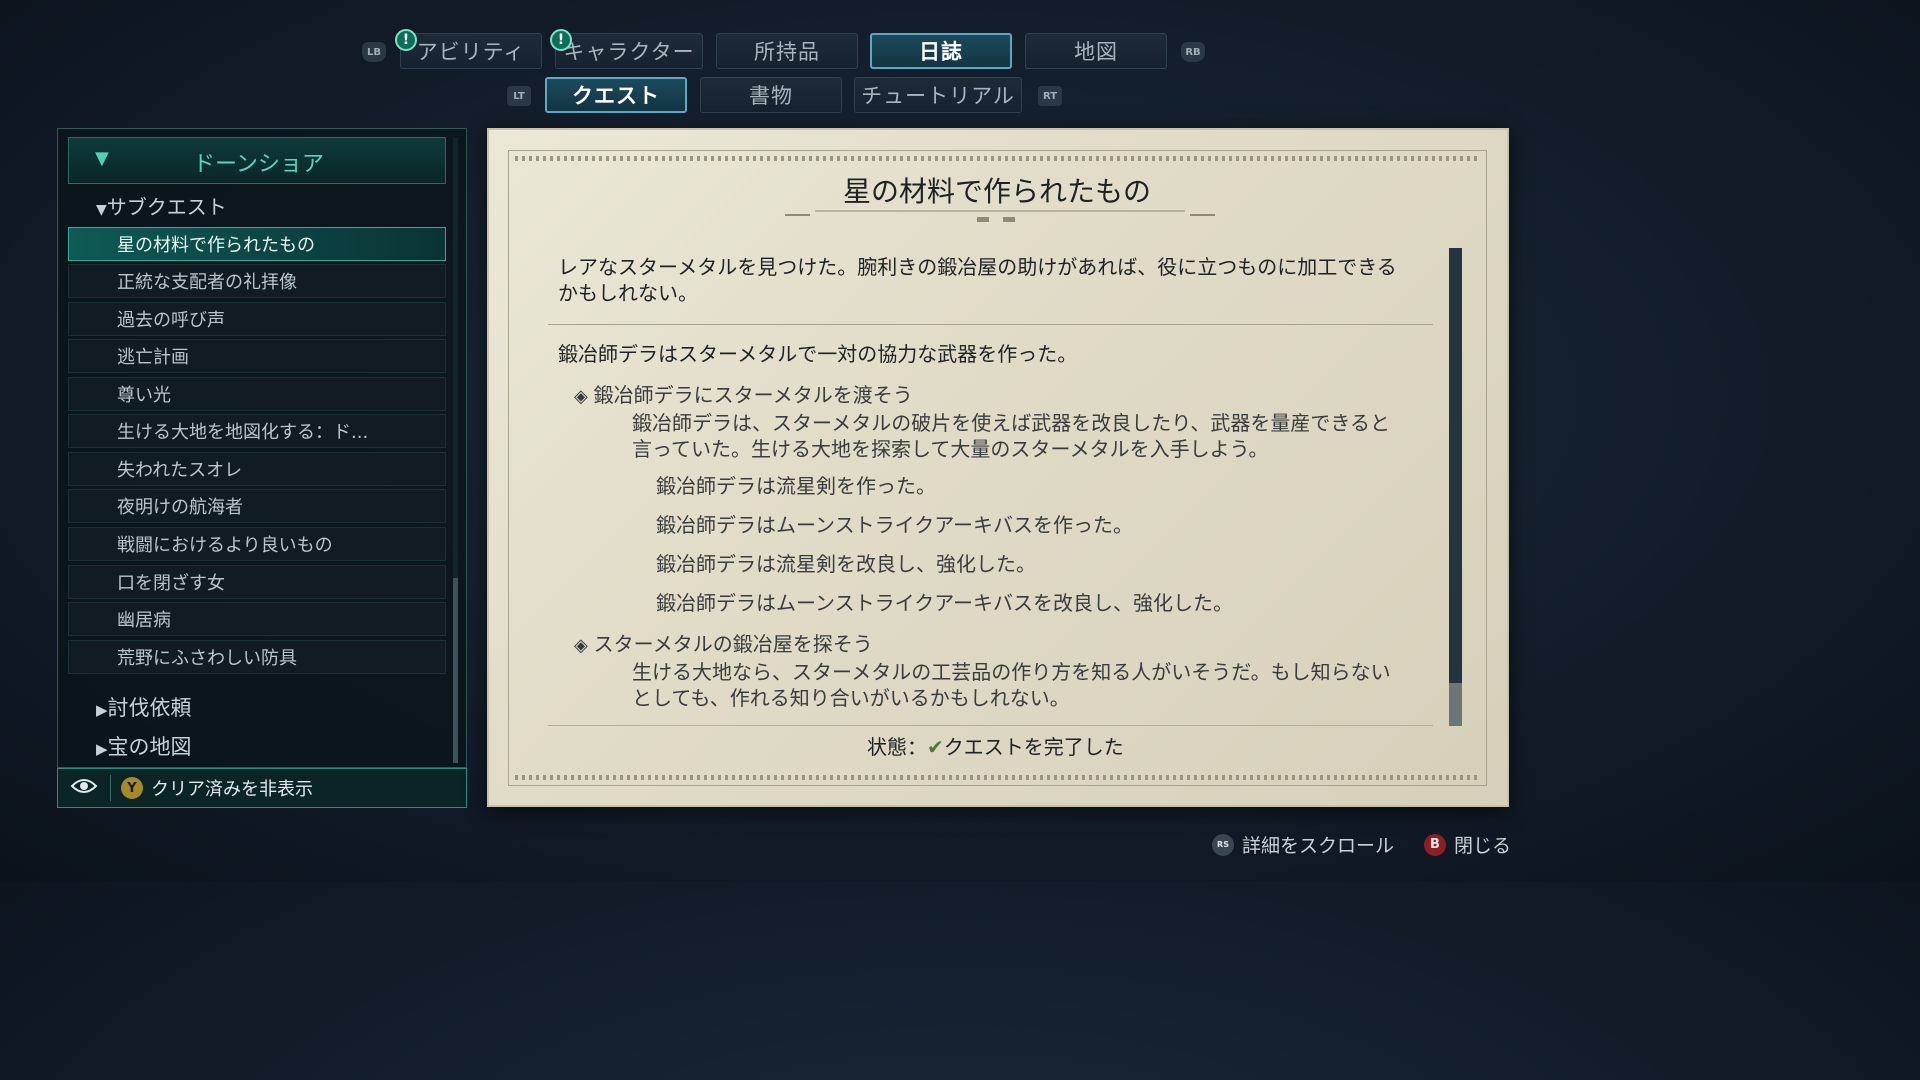  Describe the element at coordinates (258, 164) in the screenshot. I see `region-title: ドーンショア` at that location.